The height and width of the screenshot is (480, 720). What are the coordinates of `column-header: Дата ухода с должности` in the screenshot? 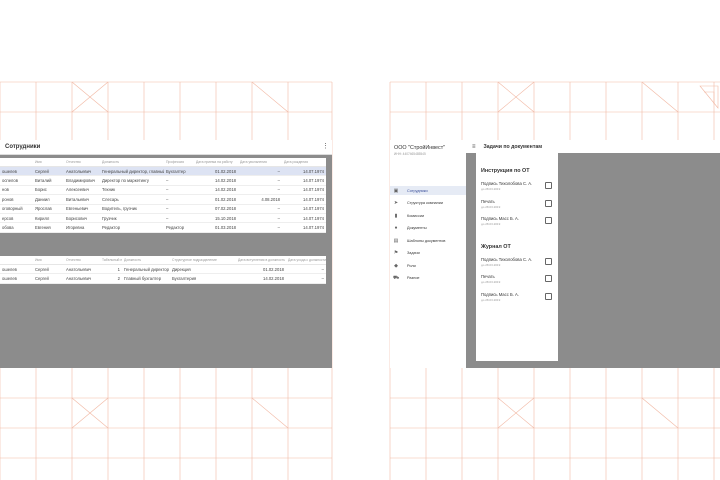 It's located at (306, 260).